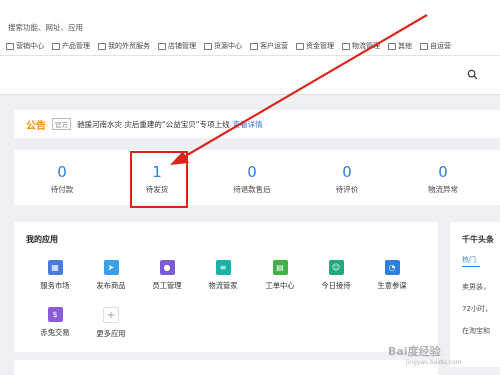  Describe the element at coordinates (248, 124) in the screenshot. I see `view-details-link: 查看详情` at that location.